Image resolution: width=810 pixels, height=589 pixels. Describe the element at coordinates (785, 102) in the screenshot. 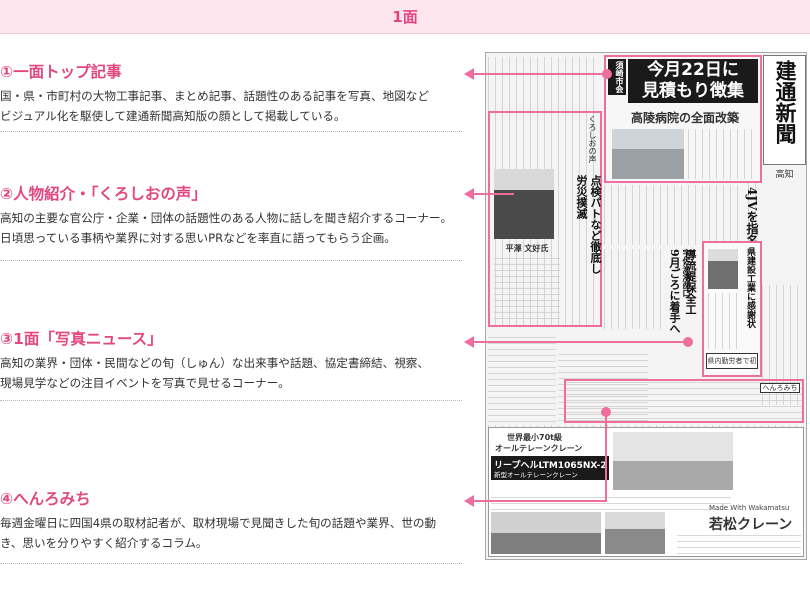

I see `masthead-logo: 建通新聞` at that location.